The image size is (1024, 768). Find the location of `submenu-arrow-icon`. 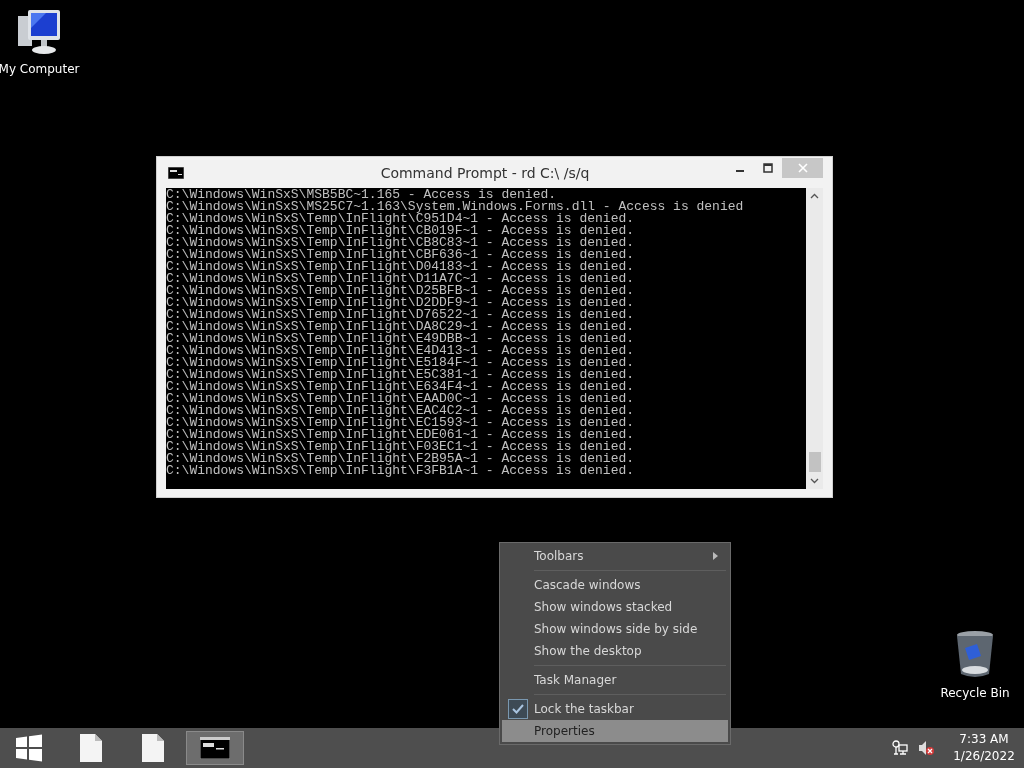

submenu-arrow-icon is located at coordinates (715, 556).